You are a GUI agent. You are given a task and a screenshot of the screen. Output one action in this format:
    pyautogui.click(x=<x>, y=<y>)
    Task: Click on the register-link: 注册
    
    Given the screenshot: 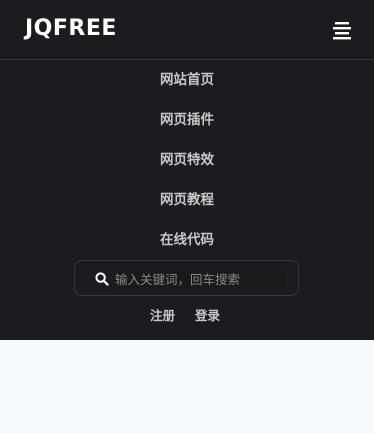 What is the action you would take?
    pyautogui.click(x=162, y=316)
    